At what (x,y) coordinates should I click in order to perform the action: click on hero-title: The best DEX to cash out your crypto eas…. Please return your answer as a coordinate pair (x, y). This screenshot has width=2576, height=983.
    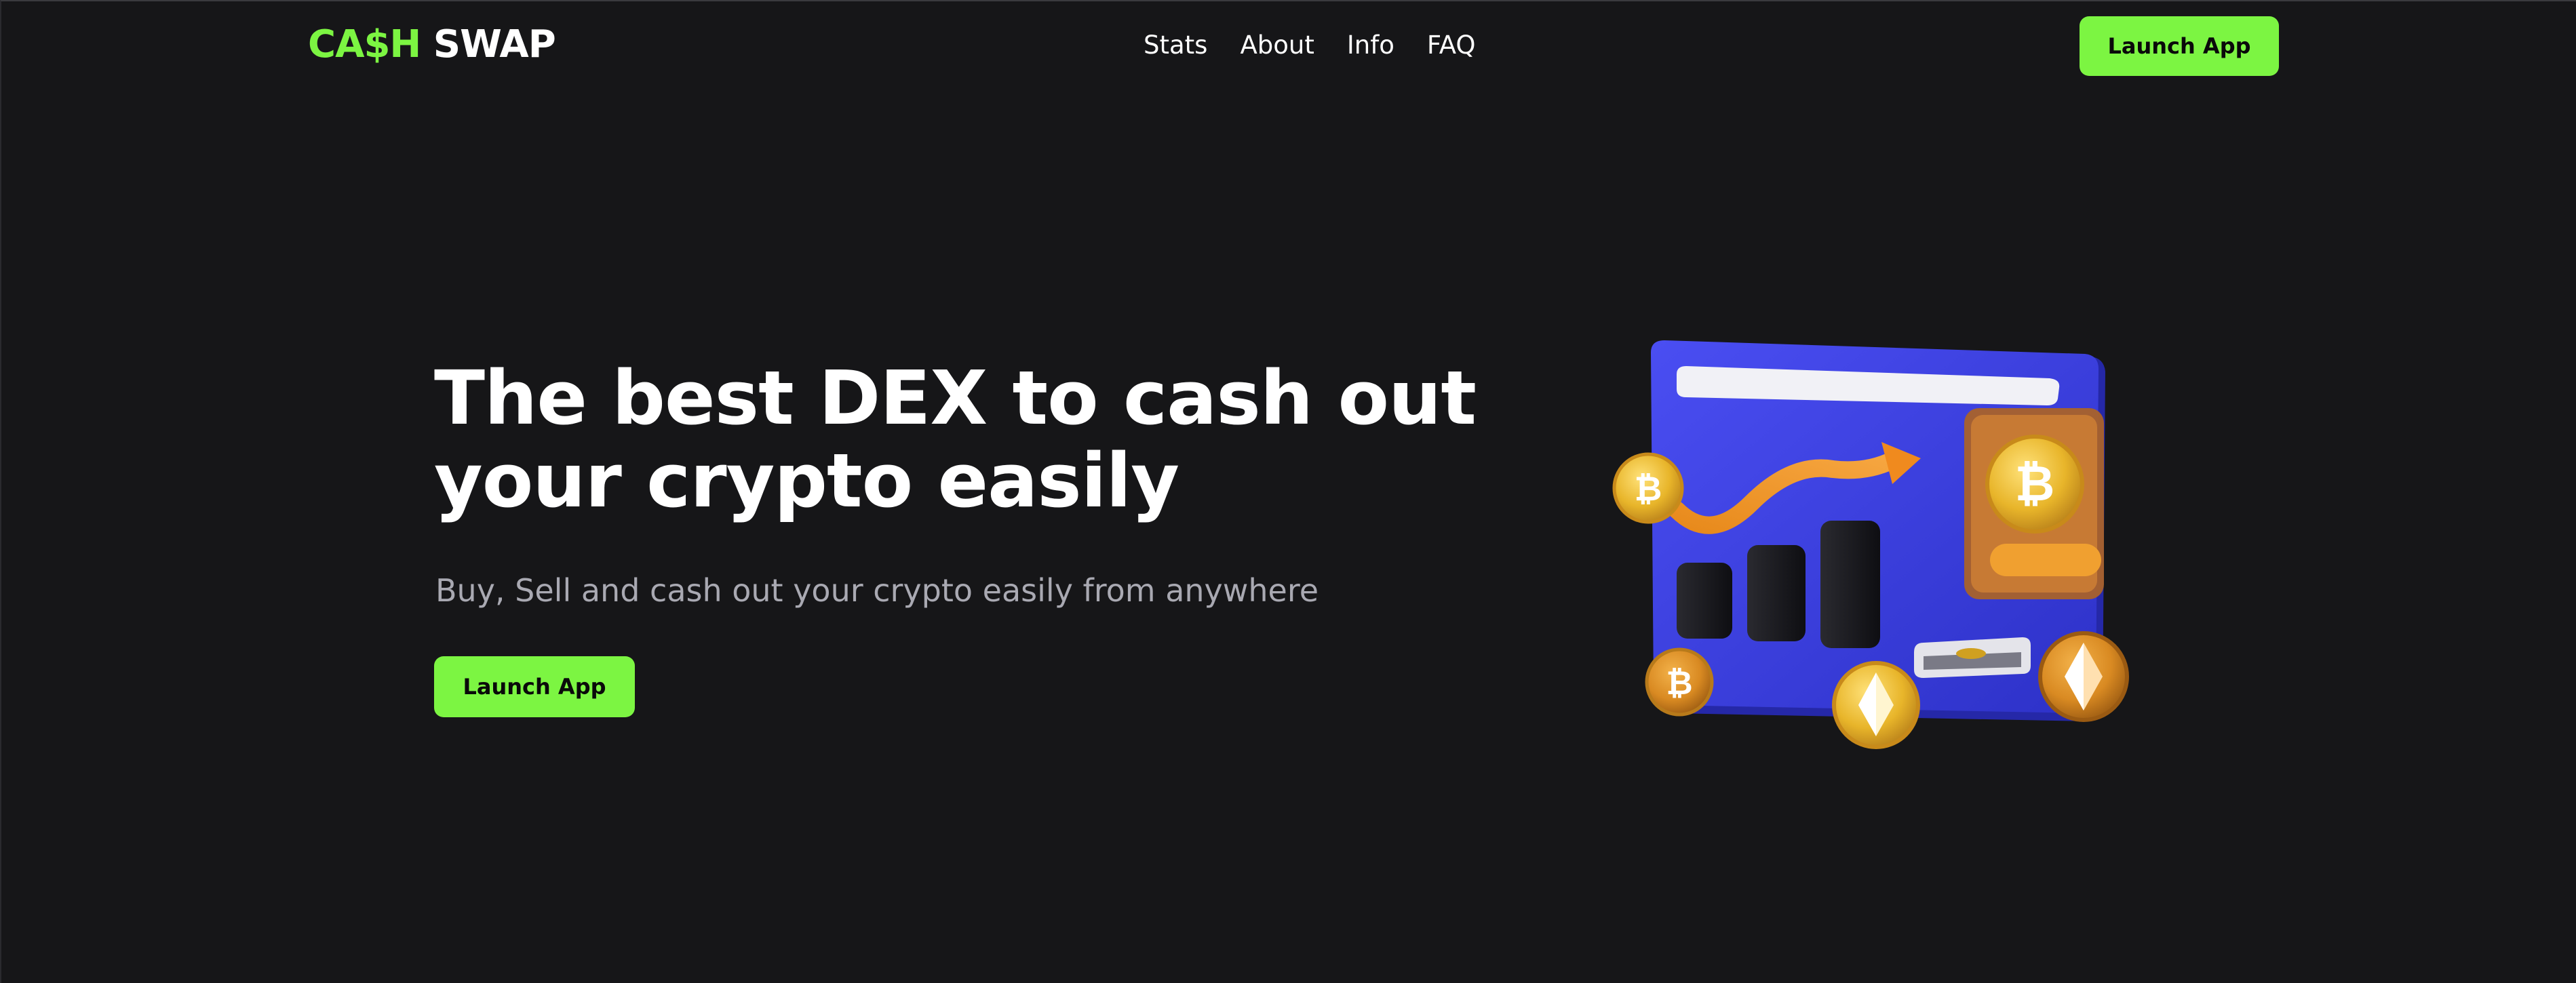
    Looking at the image, I should click on (976, 439).